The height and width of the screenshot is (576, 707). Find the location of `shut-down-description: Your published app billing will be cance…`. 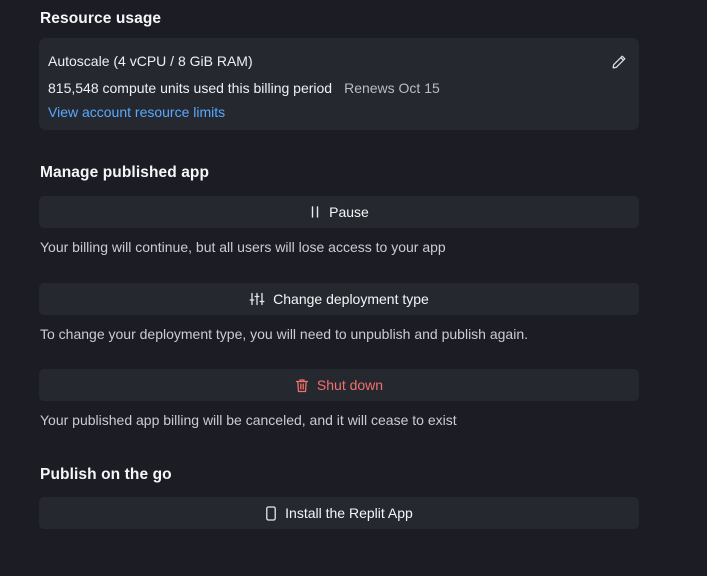

shut-down-description: Your published app billing will be cance… is located at coordinates (248, 420).